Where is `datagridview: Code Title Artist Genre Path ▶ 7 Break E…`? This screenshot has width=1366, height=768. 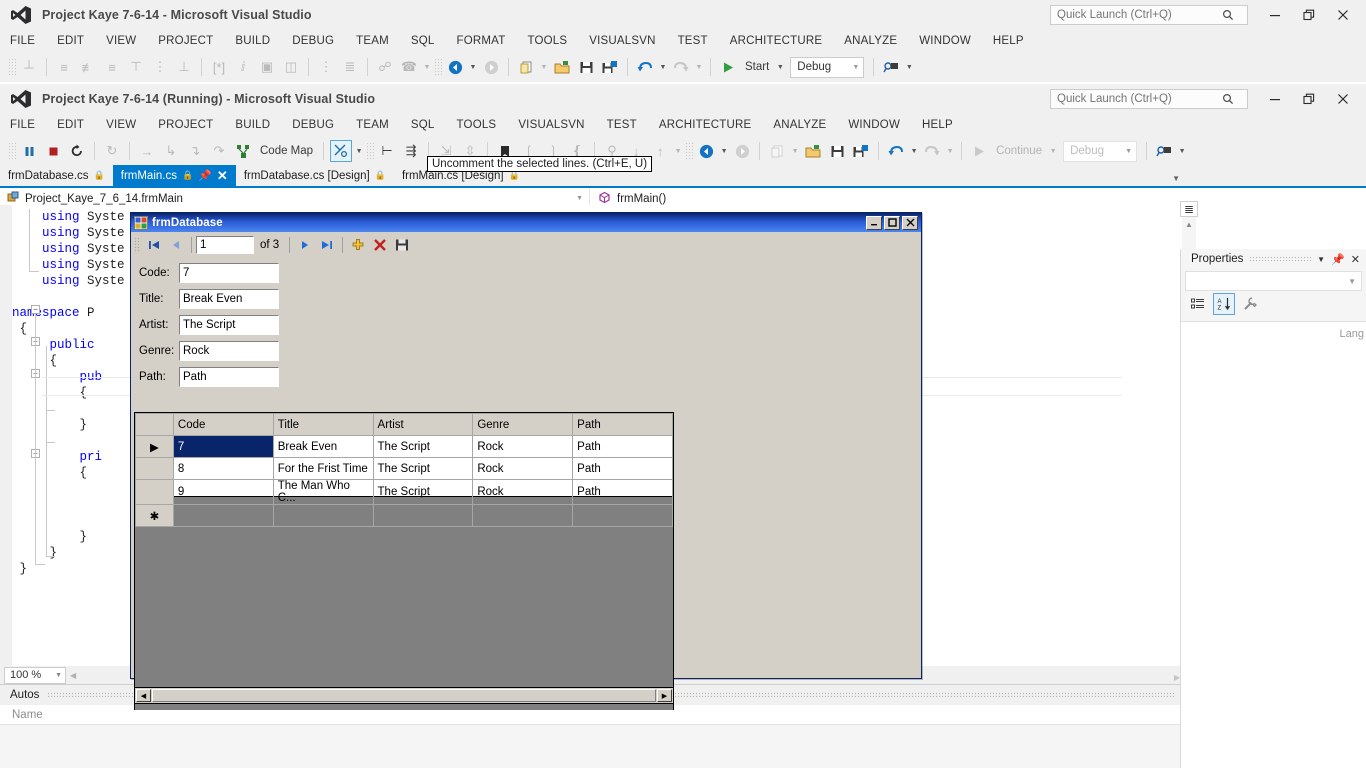
datagridview: Code Title Artist Genre Path ▶ 7 Break E… is located at coordinates (404, 469).